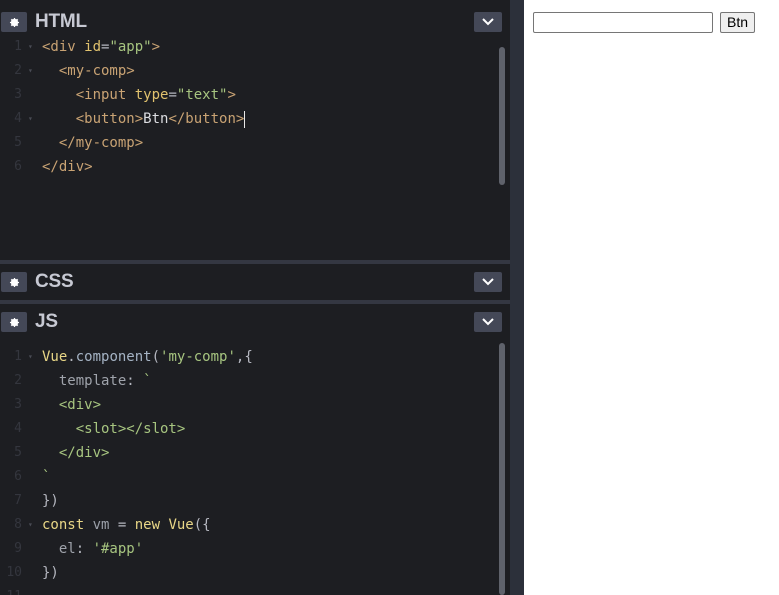  I want to click on line-number: 4, so click(18, 118).